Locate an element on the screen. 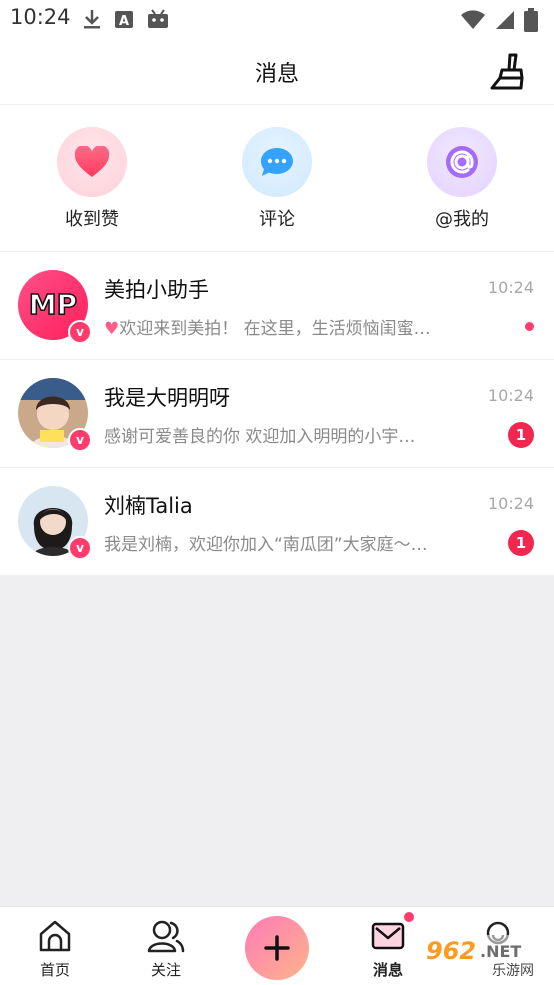  signal-icon is located at coordinates (505, 20).